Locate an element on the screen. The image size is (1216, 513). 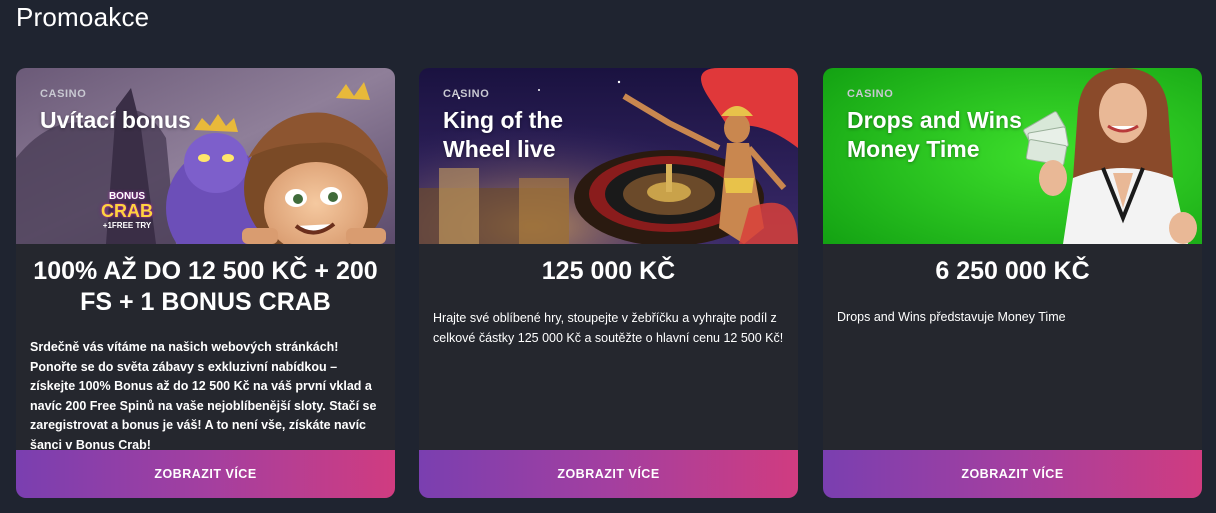
badge-sub-text: +1FREE TRY is located at coordinates (127, 225).